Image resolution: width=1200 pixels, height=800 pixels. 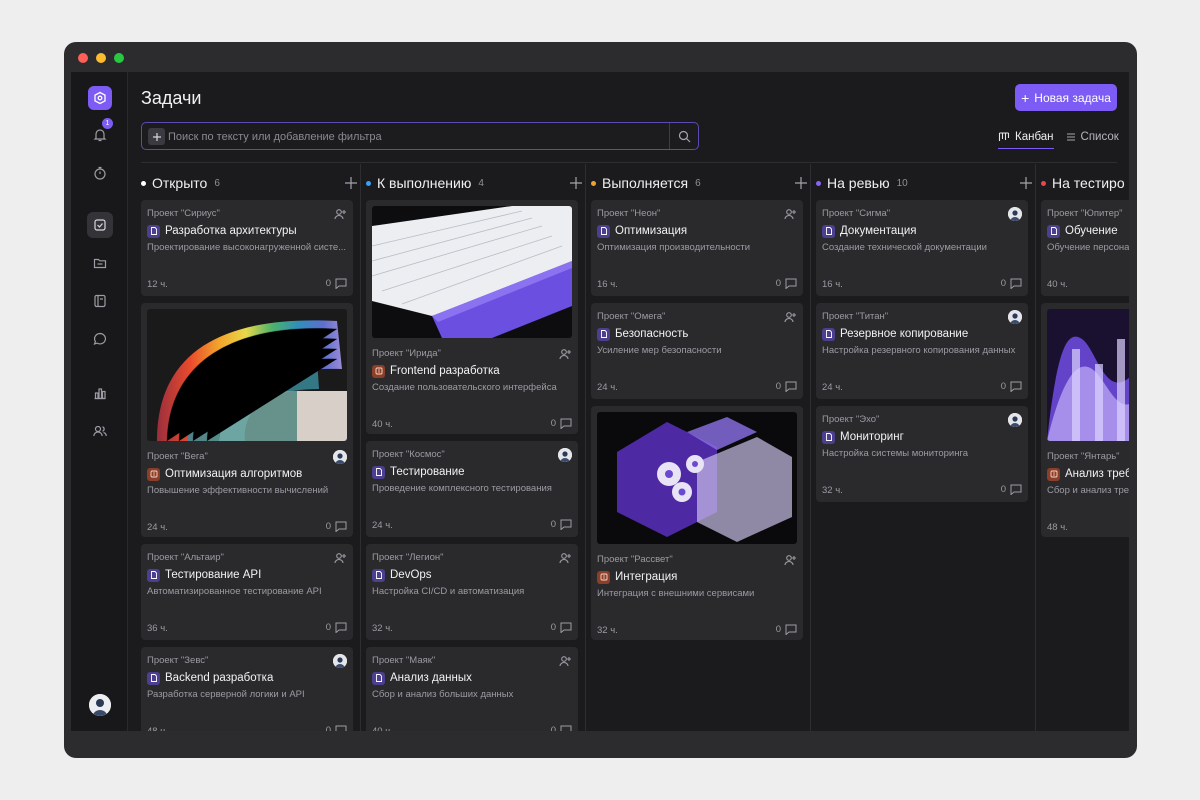 I want to click on minimize-window-button, so click(x=101, y=58).